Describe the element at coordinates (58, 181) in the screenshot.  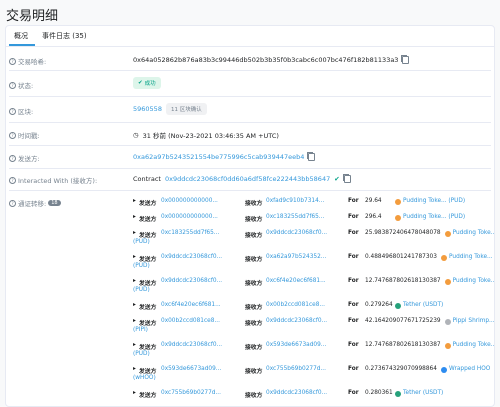
I see `interacted-label: Interacted With (接收方):` at that location.